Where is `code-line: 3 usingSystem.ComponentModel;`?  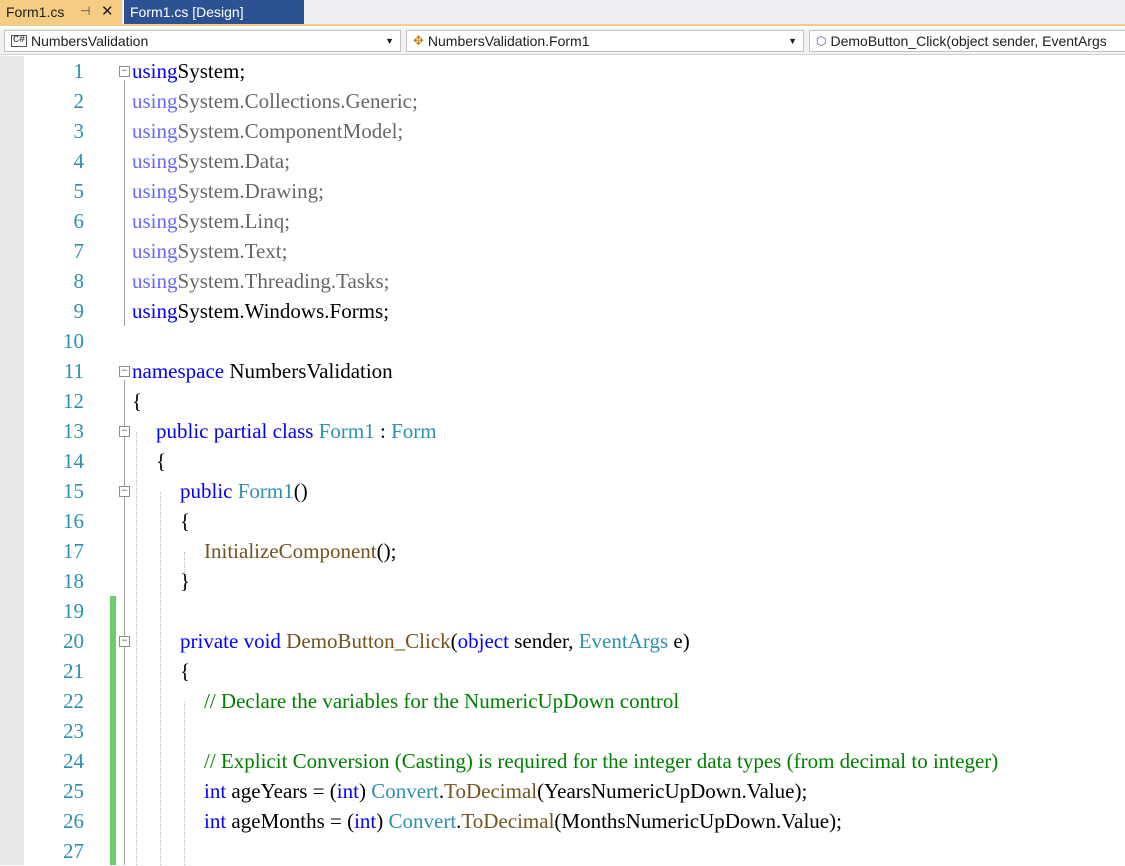
code-line: 3 usingSystem.ComponentModel; is located at coordinates (562, 131).